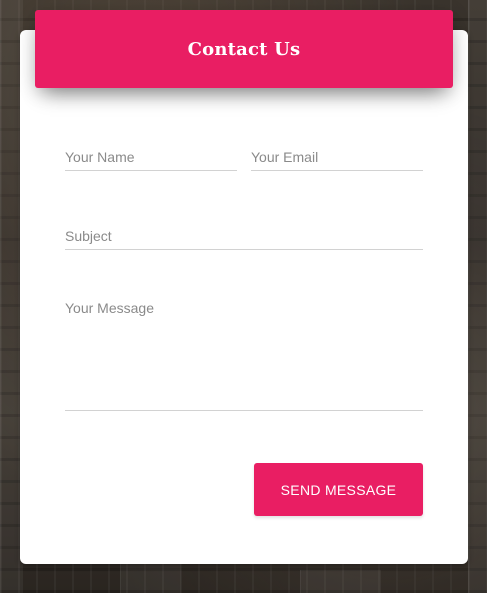  I want to click on form-title: Contact Us, so click(244, 49).